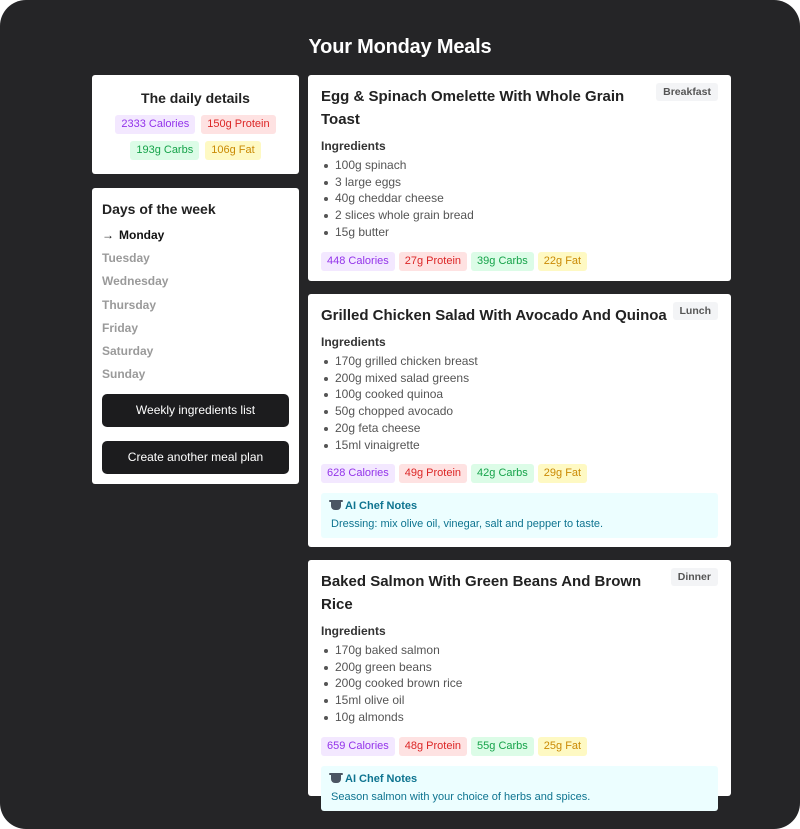 The height and width of the screenshot is (829, 800). What do you see at coordinates (687, 92) in the screenshot?
I see `meal-tag: Breakfast` at bounding box center [687, 92].